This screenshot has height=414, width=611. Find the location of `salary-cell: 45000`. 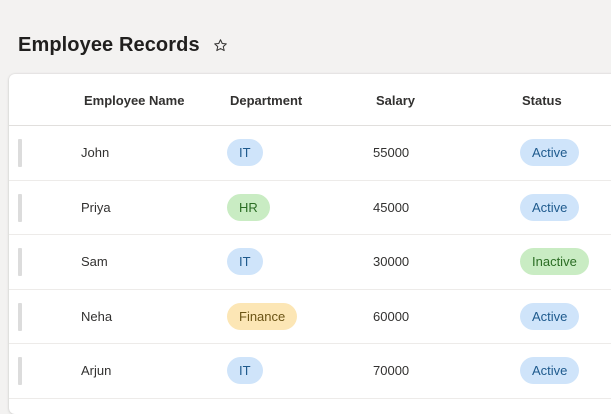

salary-cell: 45000 is located at coordinates (391, 207).